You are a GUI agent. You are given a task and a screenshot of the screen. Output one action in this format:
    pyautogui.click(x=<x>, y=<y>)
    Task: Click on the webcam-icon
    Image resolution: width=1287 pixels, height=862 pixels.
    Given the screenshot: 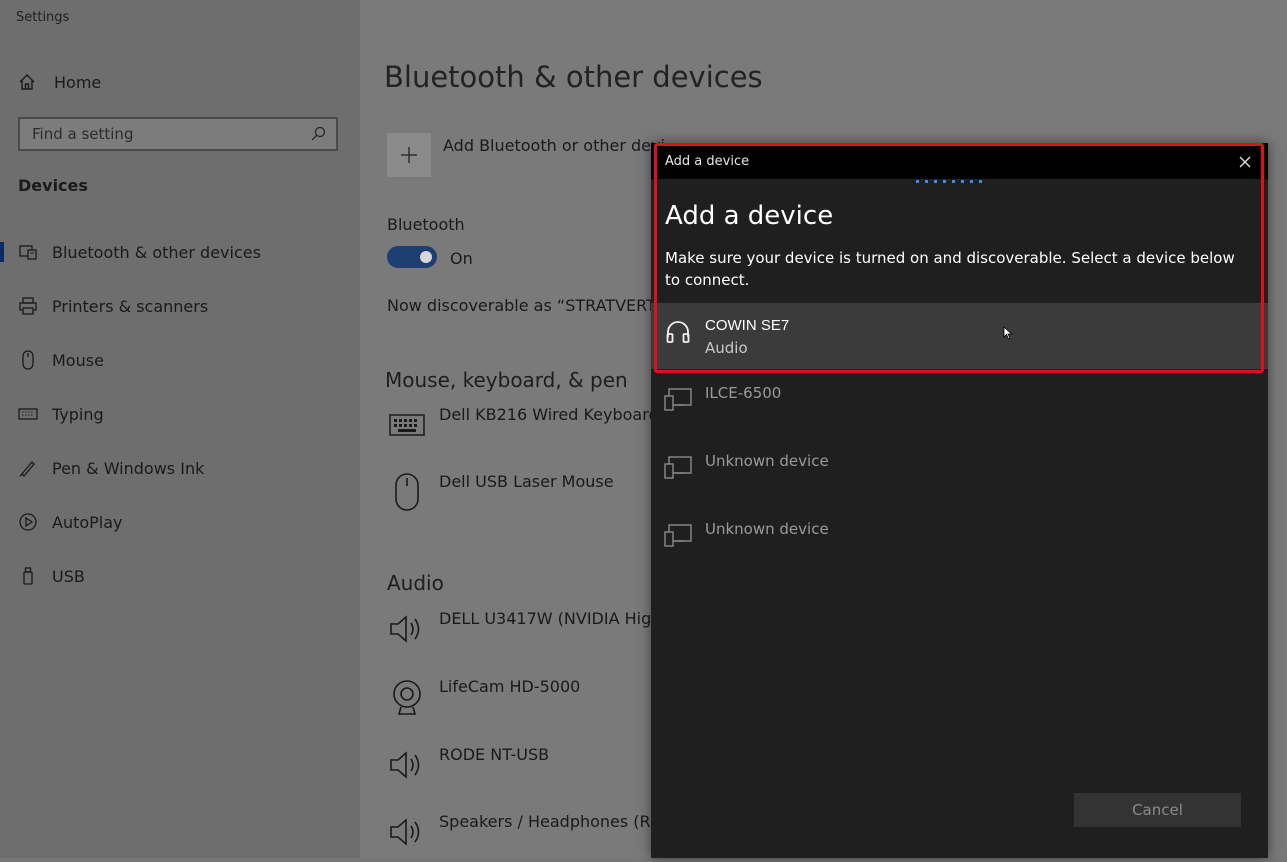 What is the action you would take?
    pyautogui.click(x=407, y=697)
    